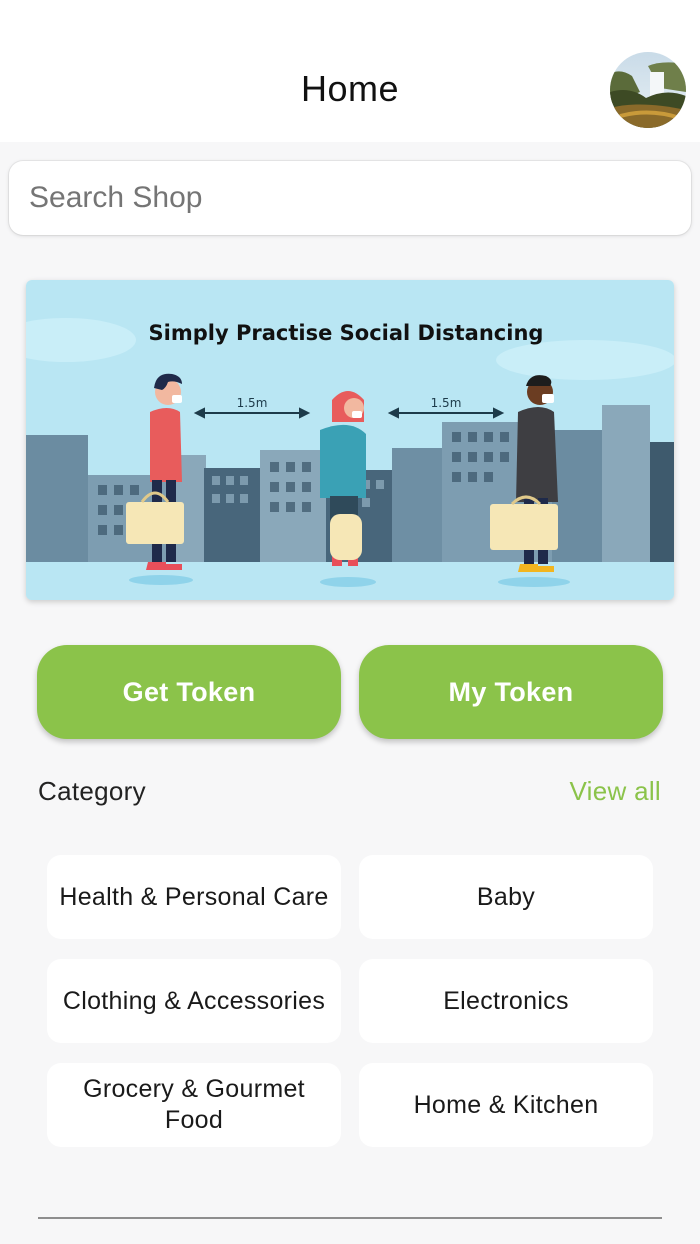 The image size is (700, 1244). I want to click on category-card-electronics: Electronics, so click(506, 1001).